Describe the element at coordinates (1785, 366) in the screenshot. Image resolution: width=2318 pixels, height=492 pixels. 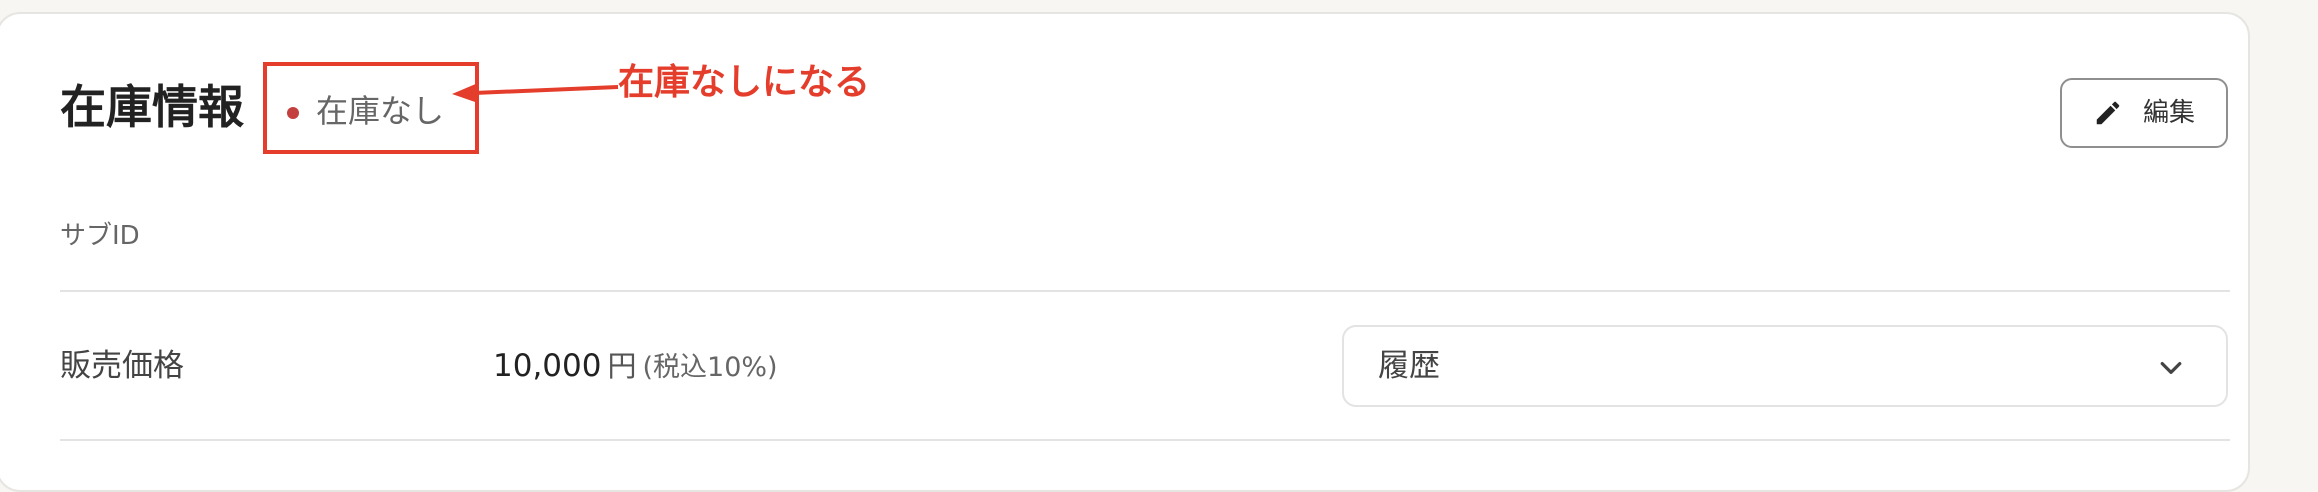
I see `history-dropdown: 履歴` at that location.